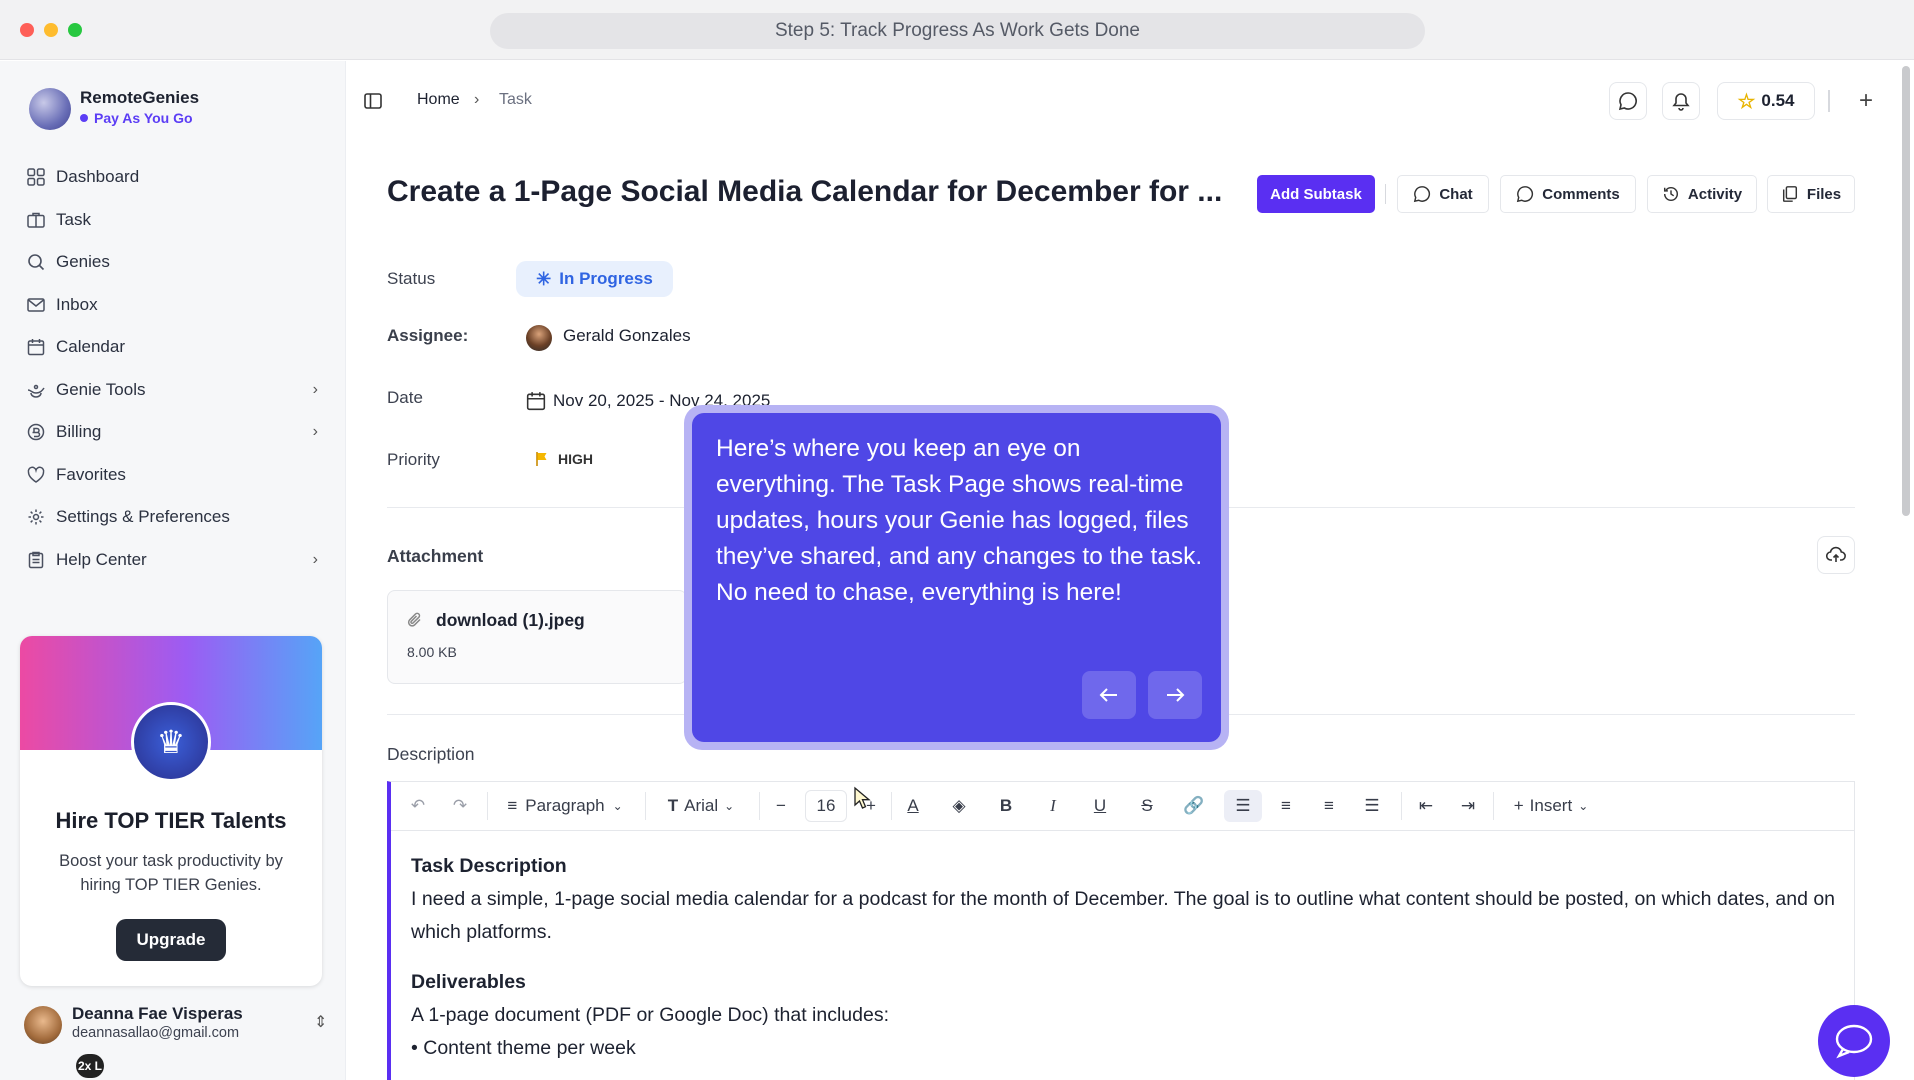 This screenshot has width=1914, height=1080. Describe the element at coordinates (90, 347) in the screenshot. I see `sidebar-item-label: Calendar` at that location.